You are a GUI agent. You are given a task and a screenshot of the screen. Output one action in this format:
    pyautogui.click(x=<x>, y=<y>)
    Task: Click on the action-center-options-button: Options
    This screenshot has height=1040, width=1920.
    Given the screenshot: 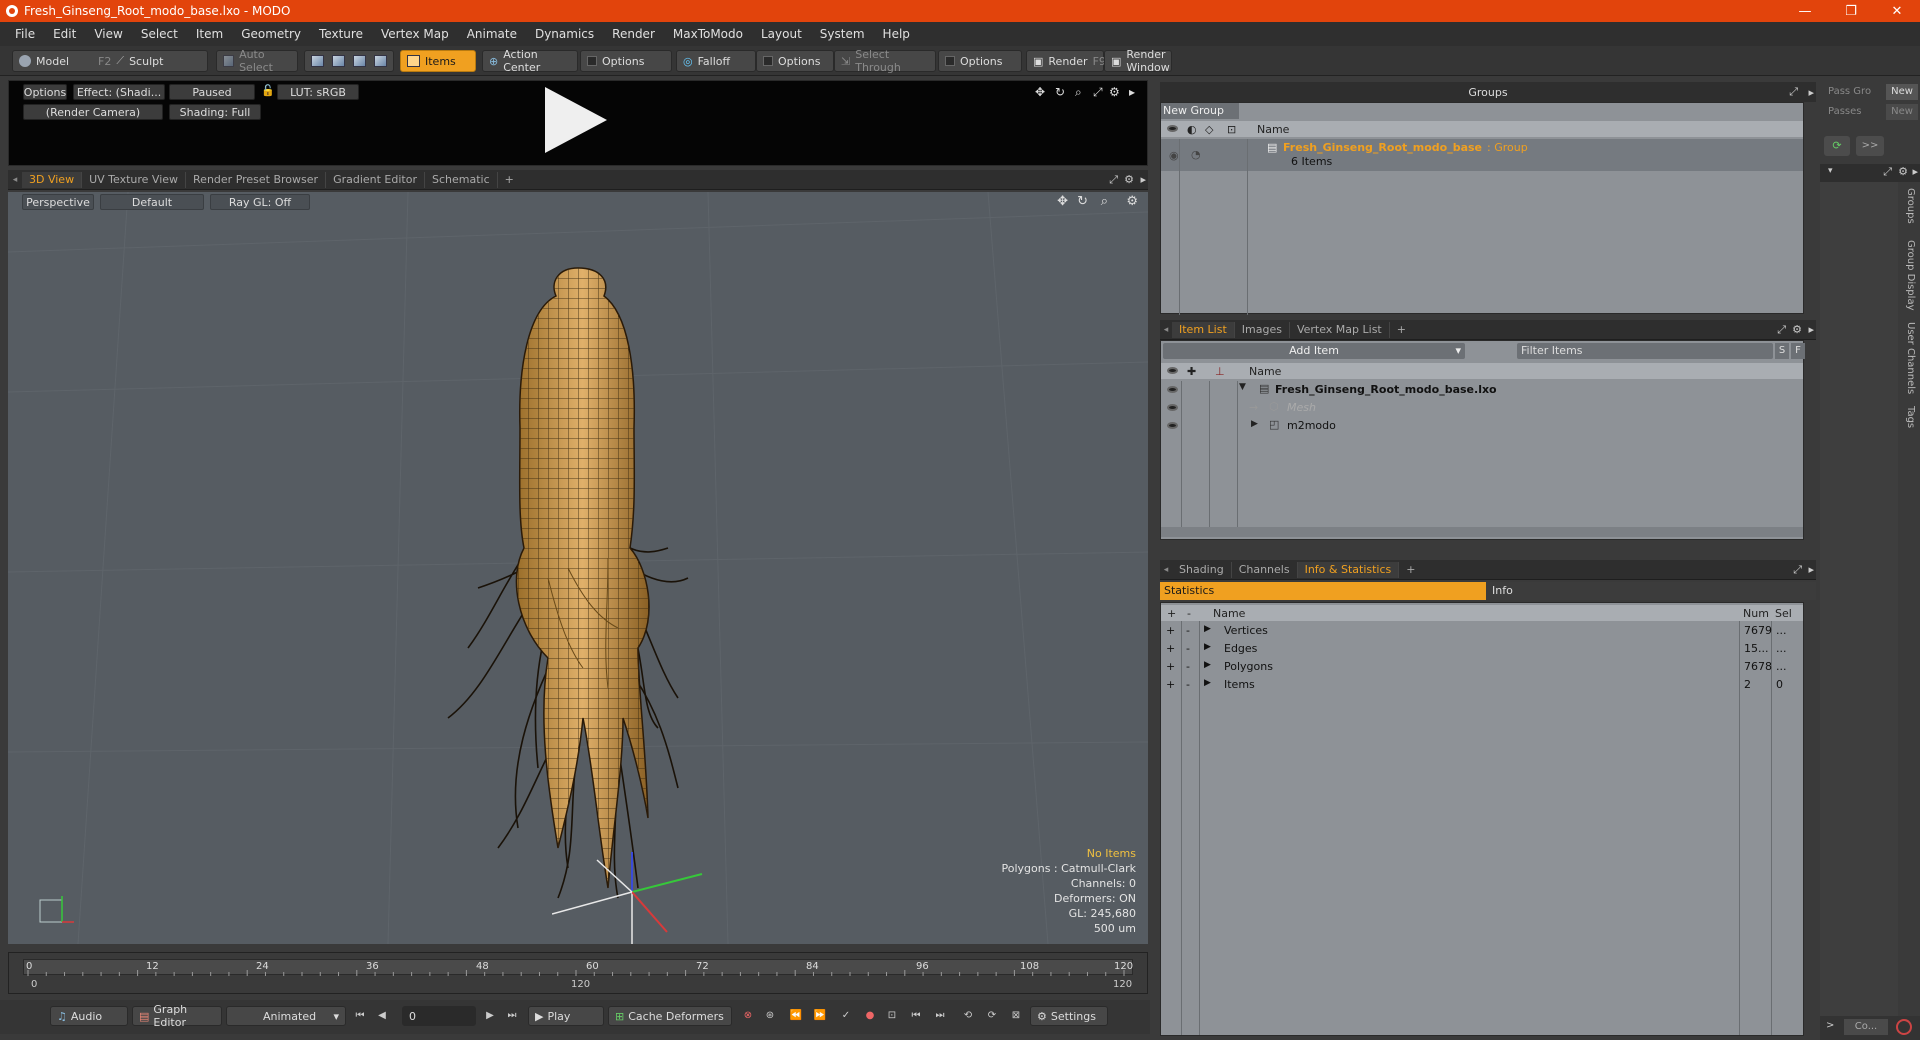 What is the action you would take?
    pyautogui.click(x=626, y=61)
    